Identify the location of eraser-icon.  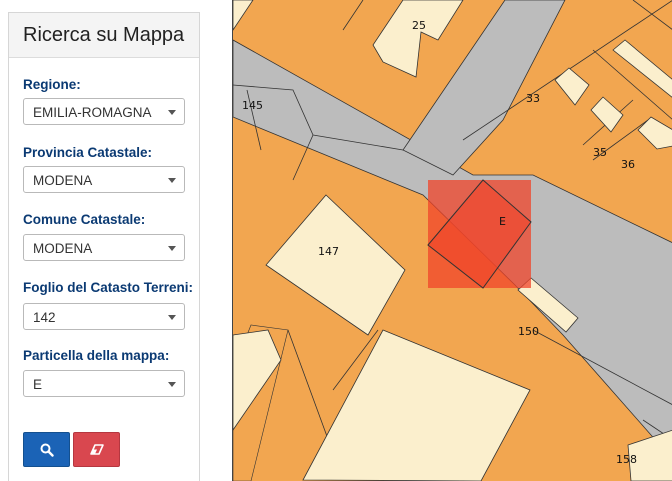
(96, 449).